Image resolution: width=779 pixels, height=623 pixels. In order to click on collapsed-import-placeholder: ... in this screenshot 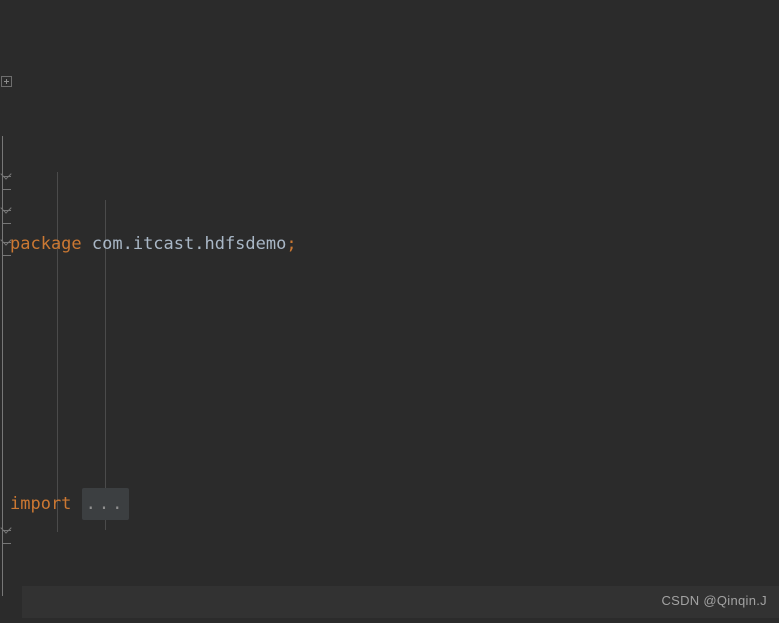, I will do `click(105, 503)`.